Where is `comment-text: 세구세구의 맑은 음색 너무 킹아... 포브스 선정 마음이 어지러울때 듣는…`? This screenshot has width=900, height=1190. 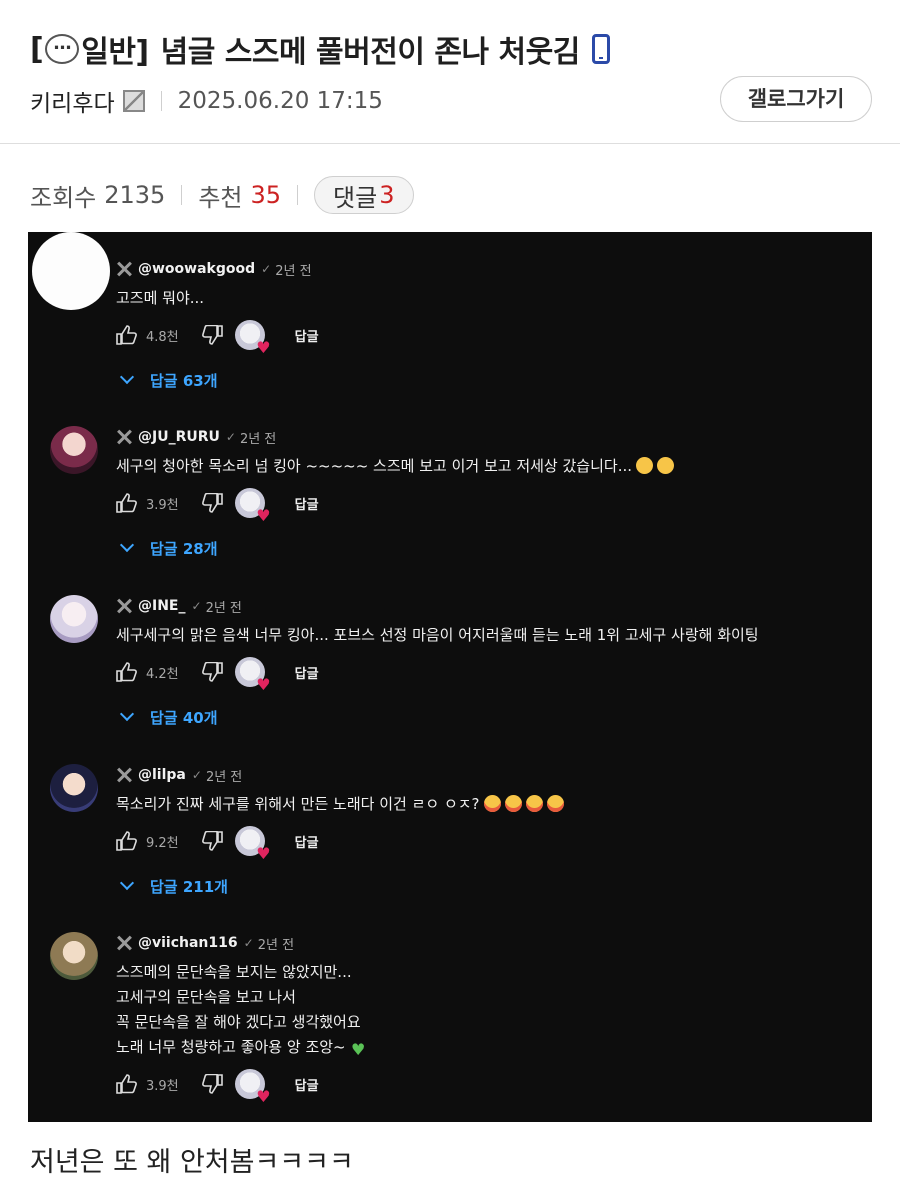
comment-text: 세구세구의 맑은 음색 너무 킹아... 포브스 선정 마음이 어지러울때 듣는… is located at coordinates (437, 635).